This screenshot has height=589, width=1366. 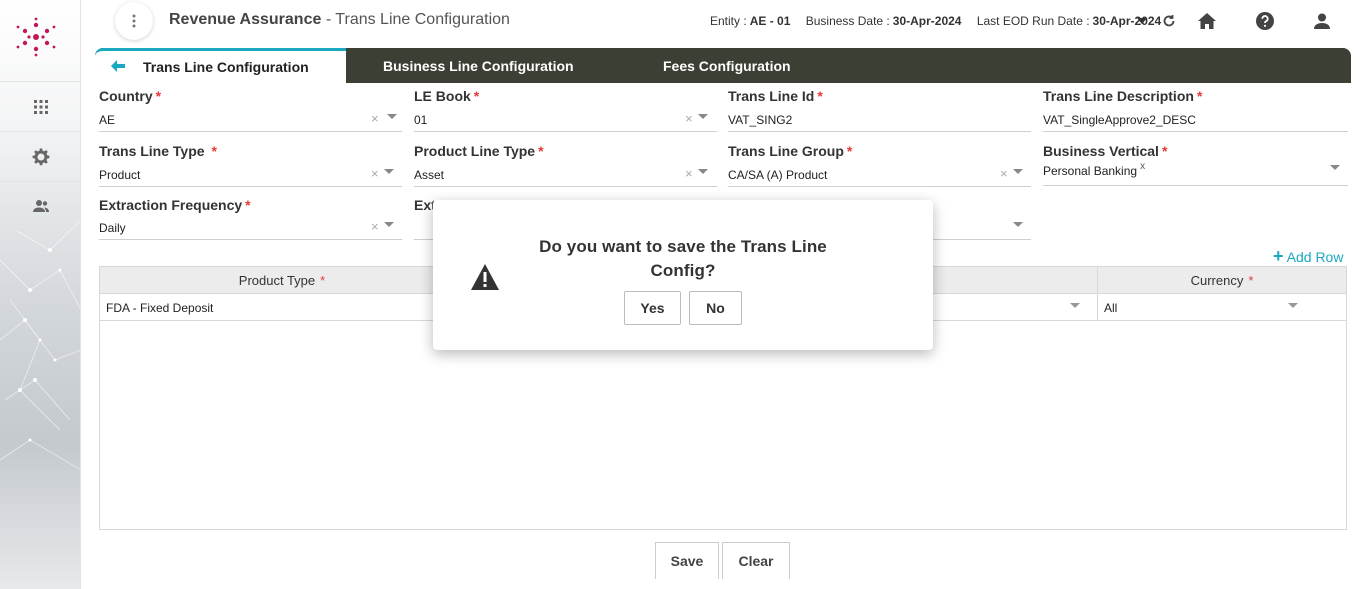 I want to click on trans-line-id-field: Trans Line Id * VAT_SING2, so click(x=879, y=110).